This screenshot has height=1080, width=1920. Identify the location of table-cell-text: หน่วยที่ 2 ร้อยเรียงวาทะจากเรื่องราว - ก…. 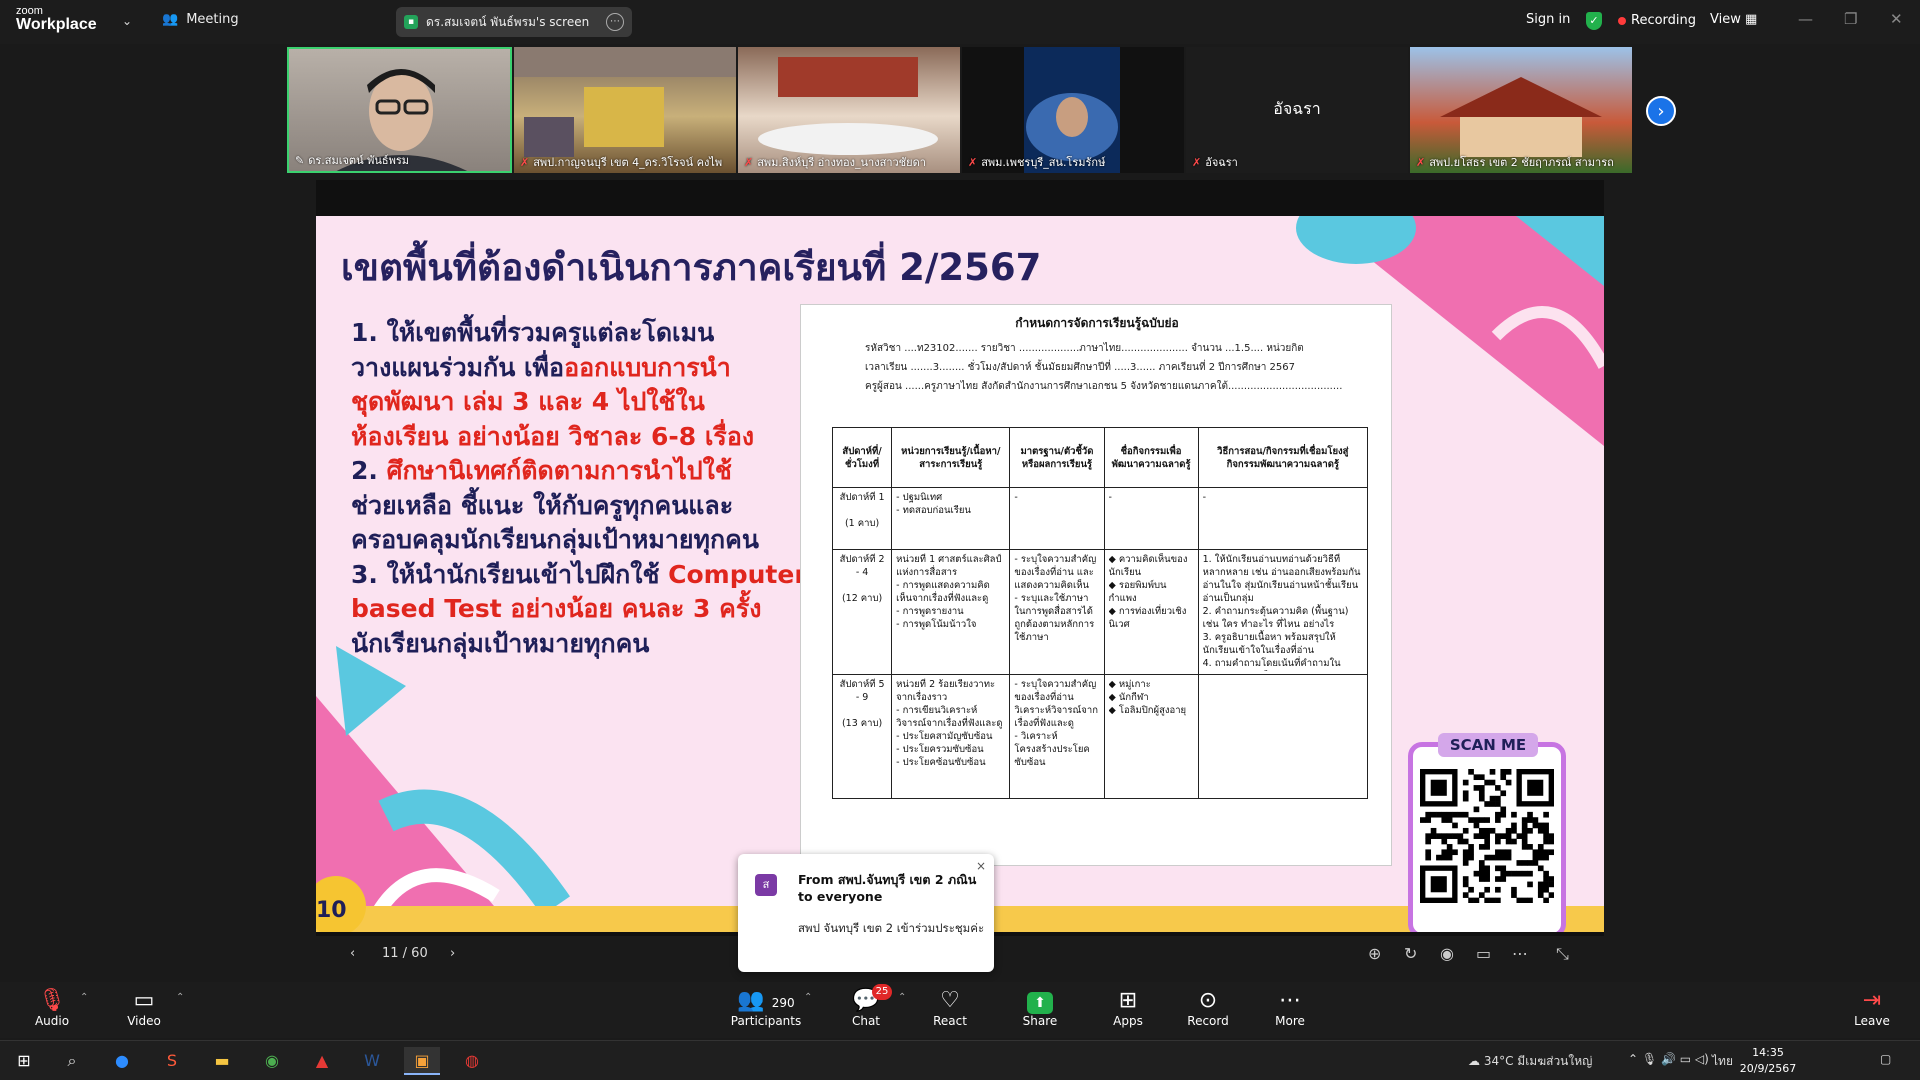
(949, 723).